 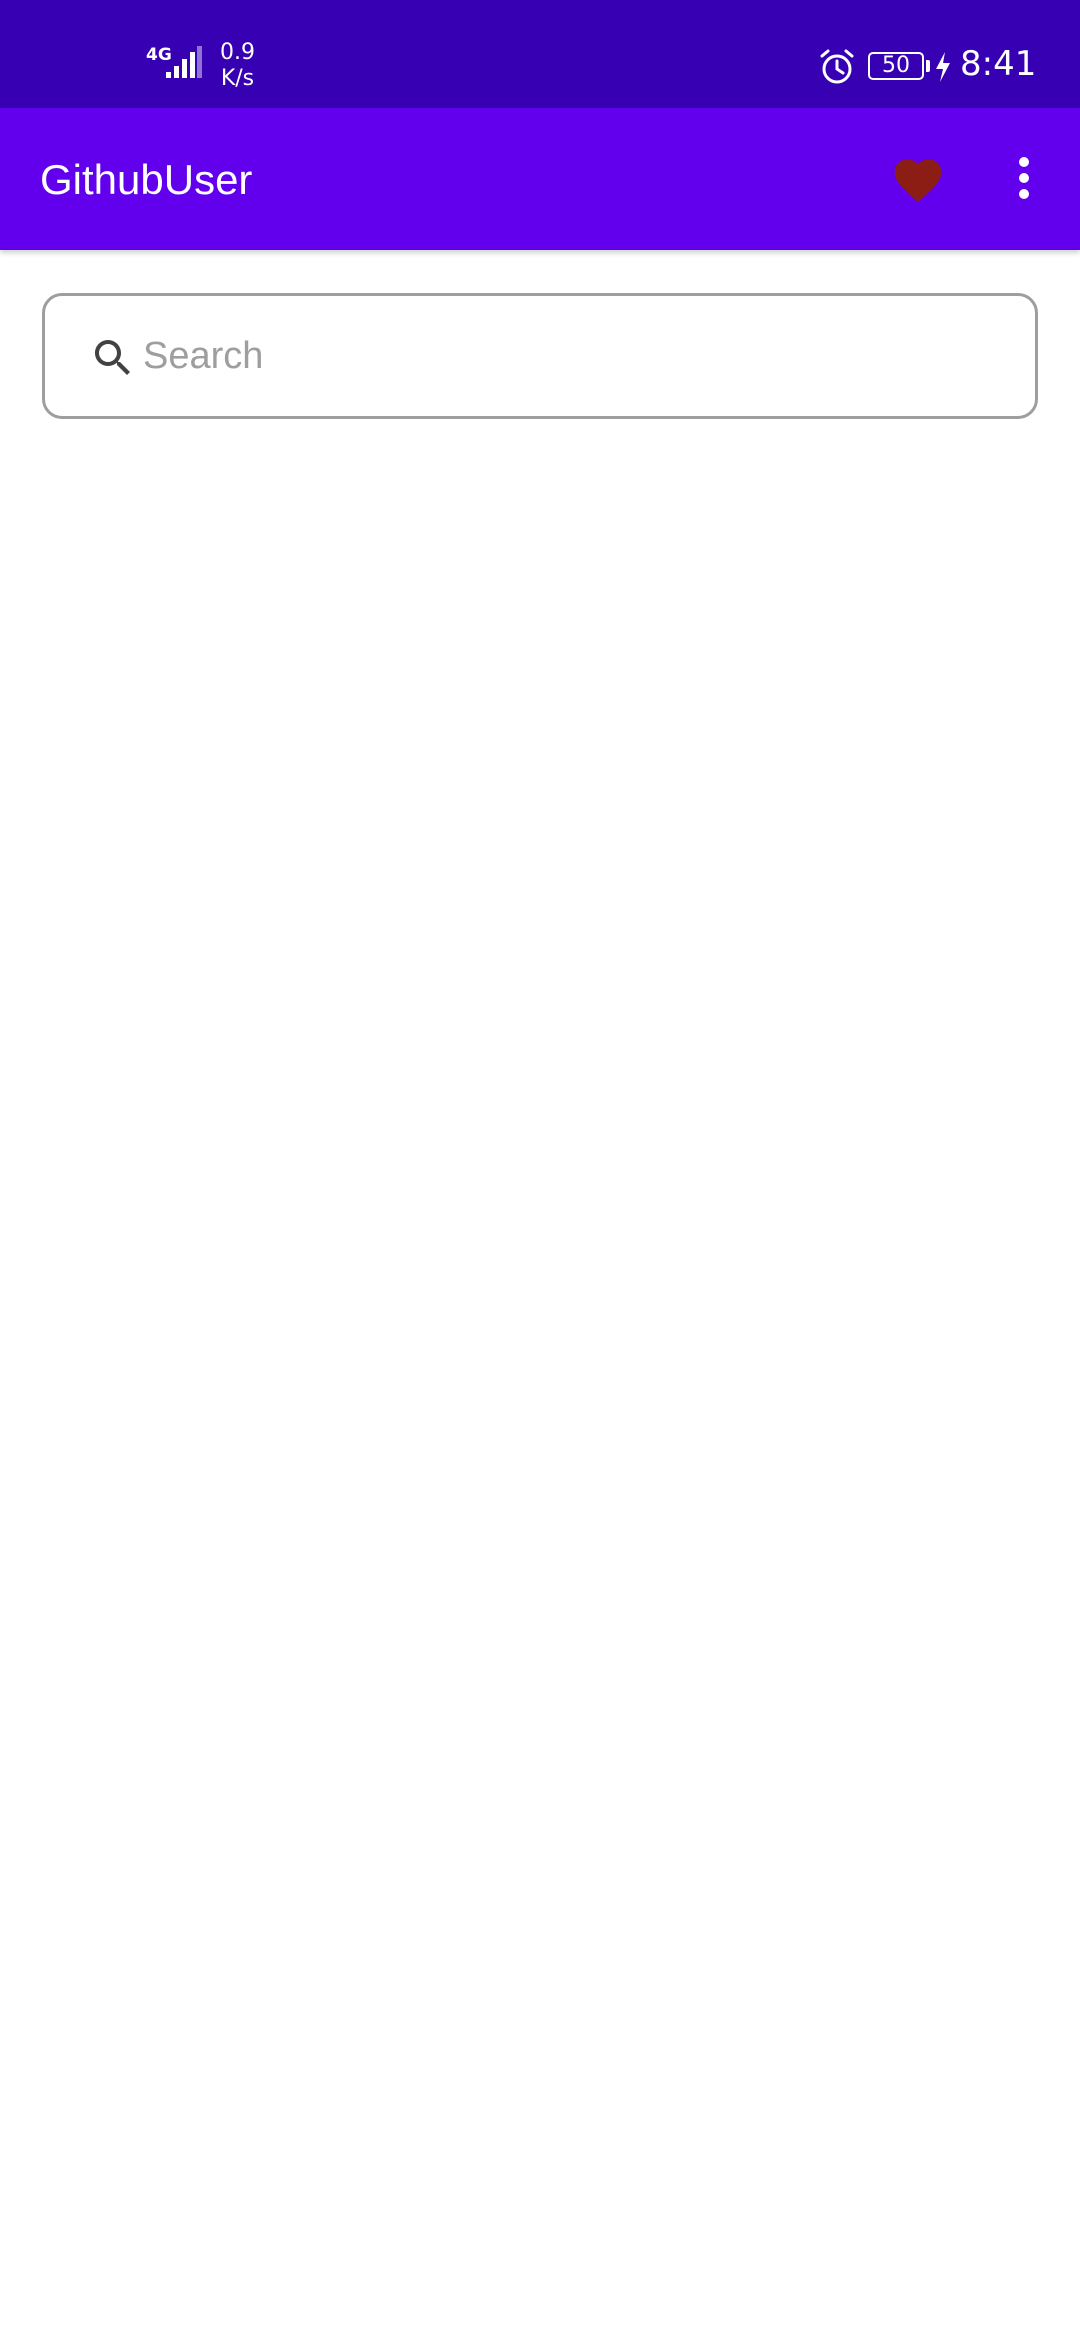 I want to click on more-options-button, so click(x=1024, y=178).